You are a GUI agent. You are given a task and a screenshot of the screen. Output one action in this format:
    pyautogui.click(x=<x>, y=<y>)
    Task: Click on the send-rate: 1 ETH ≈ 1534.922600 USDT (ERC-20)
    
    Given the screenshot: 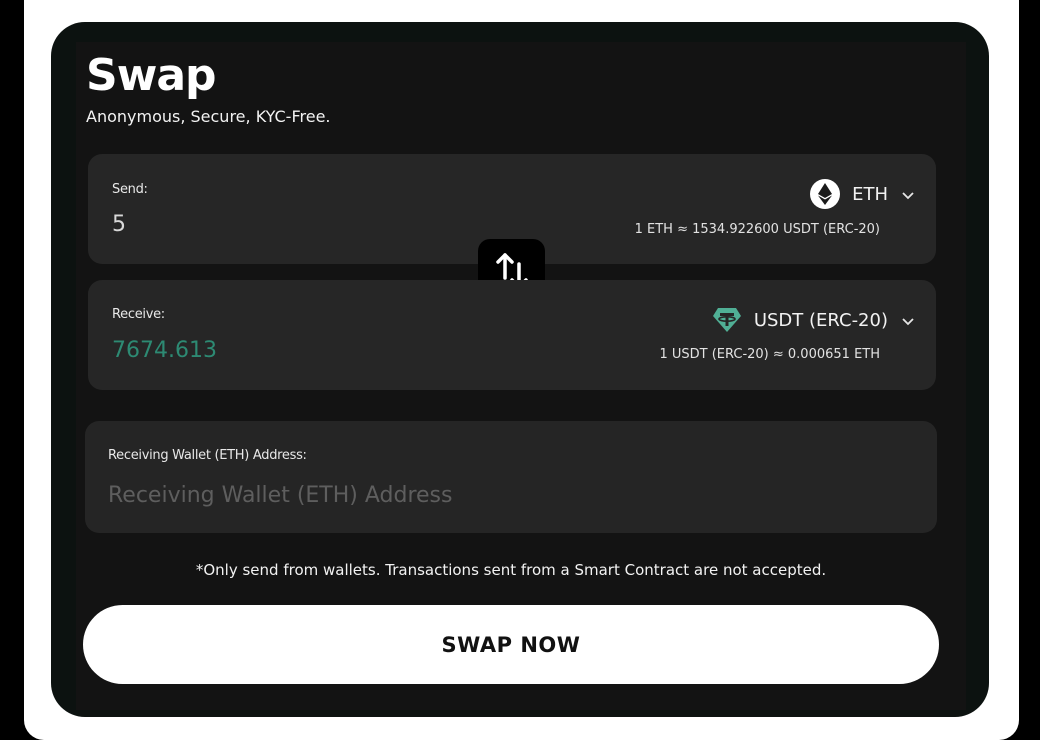 What is the action you would take?
    pyautogui.click(x=757, y=229)
    